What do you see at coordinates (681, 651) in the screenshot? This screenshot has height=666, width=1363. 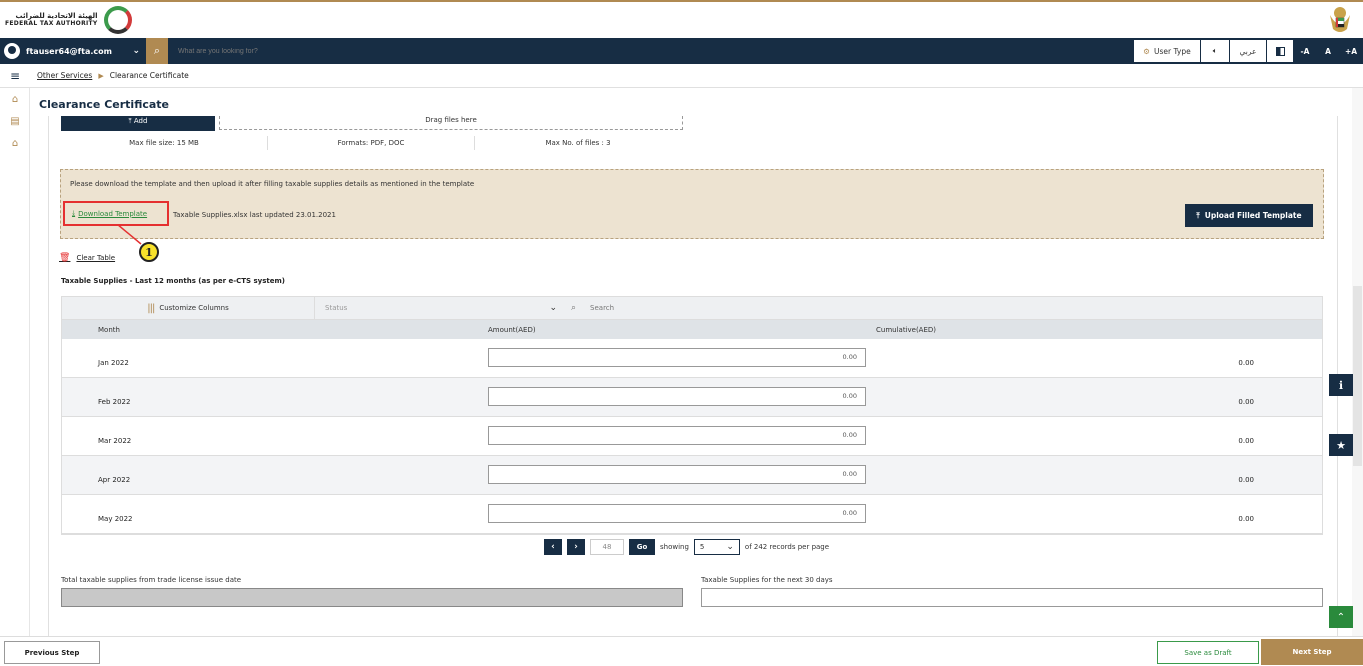 I see `footer-actions: Previous Step Save as Draft Next Step` at bounding box center [681, 651].